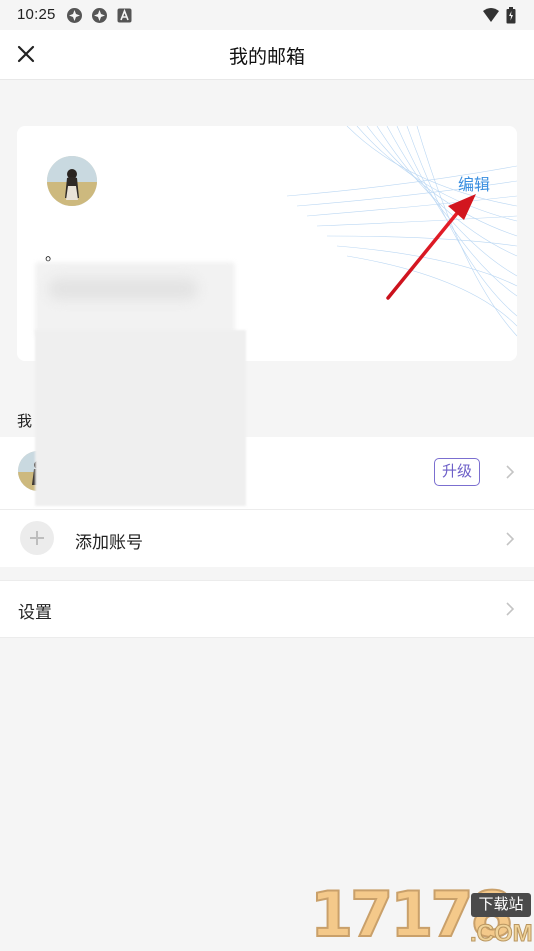 The height and width of the screenshot is (951, 534). What do you see at coordinates (457, 472) in the screenshot?
I see `upgrade-button: 升级` at bounding box center [457, 472].